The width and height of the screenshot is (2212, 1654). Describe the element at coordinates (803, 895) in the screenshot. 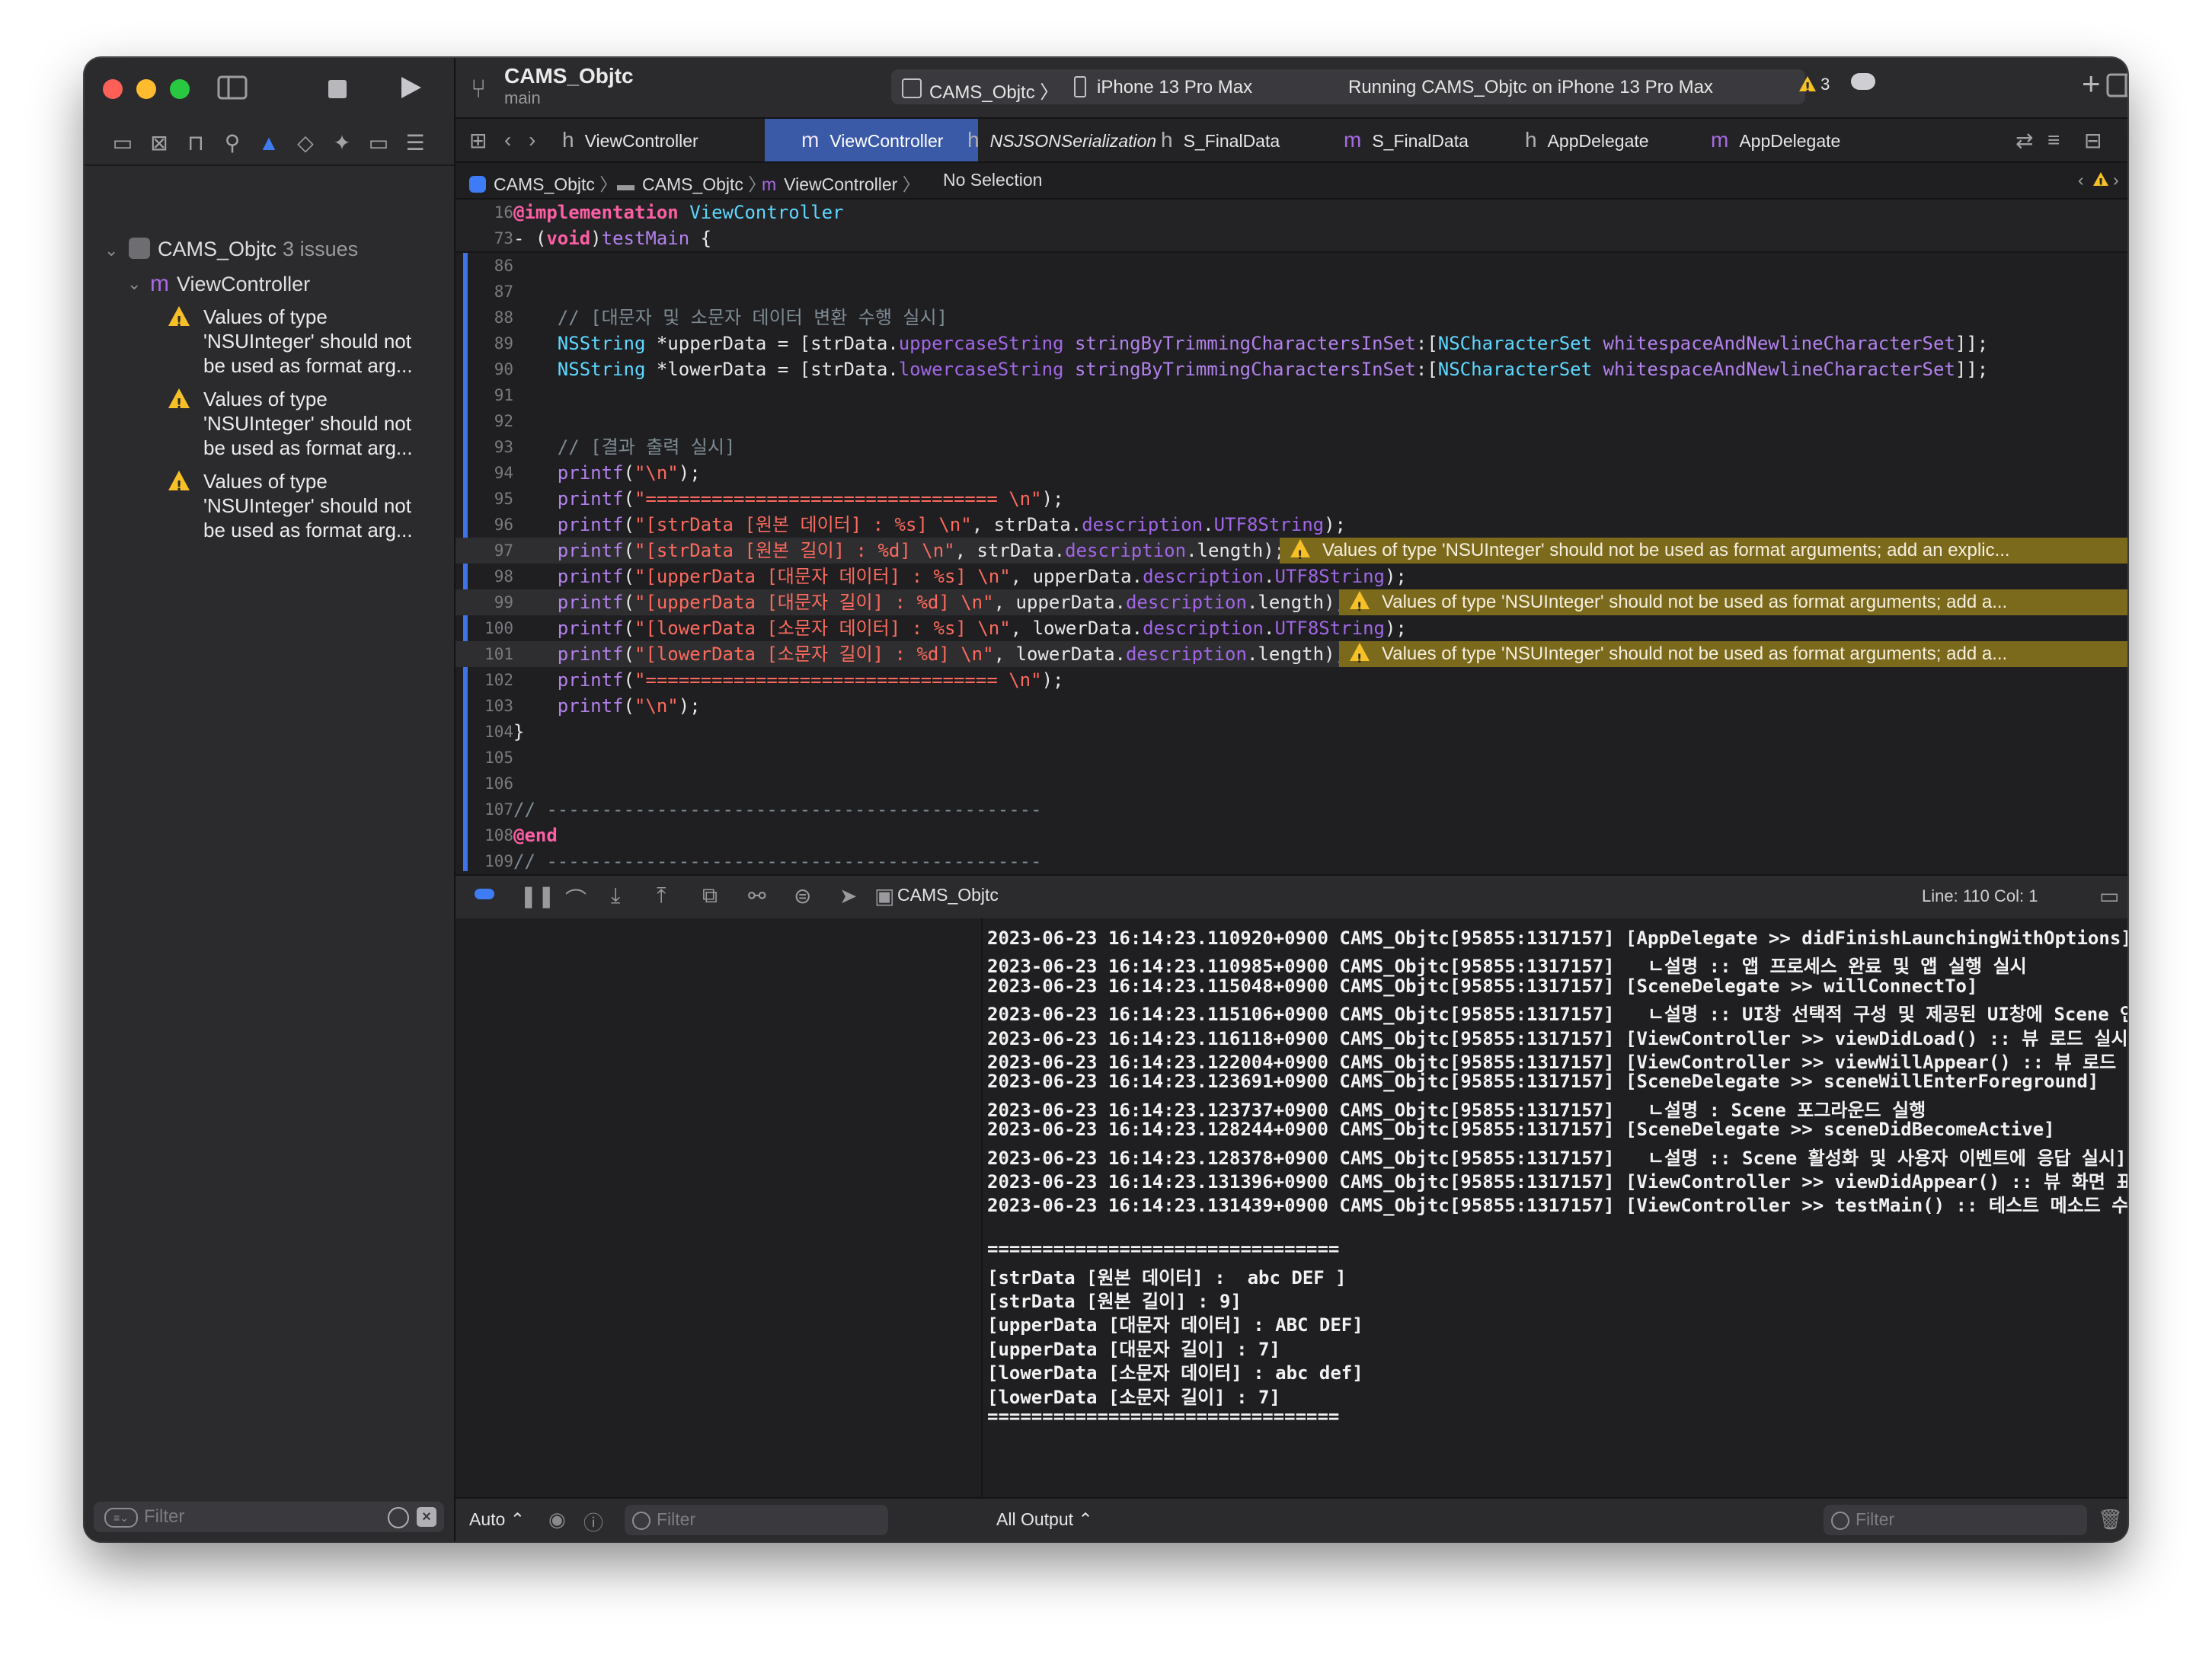

I see `environment-overrides-icon: ⊜` at that location.